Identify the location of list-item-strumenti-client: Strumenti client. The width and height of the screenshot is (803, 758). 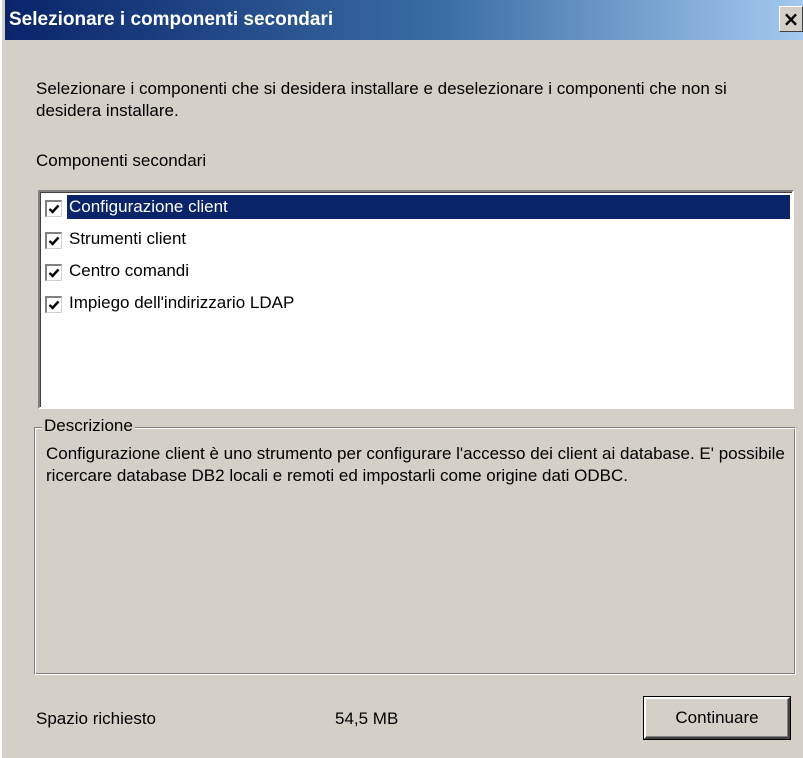
(416, 239).